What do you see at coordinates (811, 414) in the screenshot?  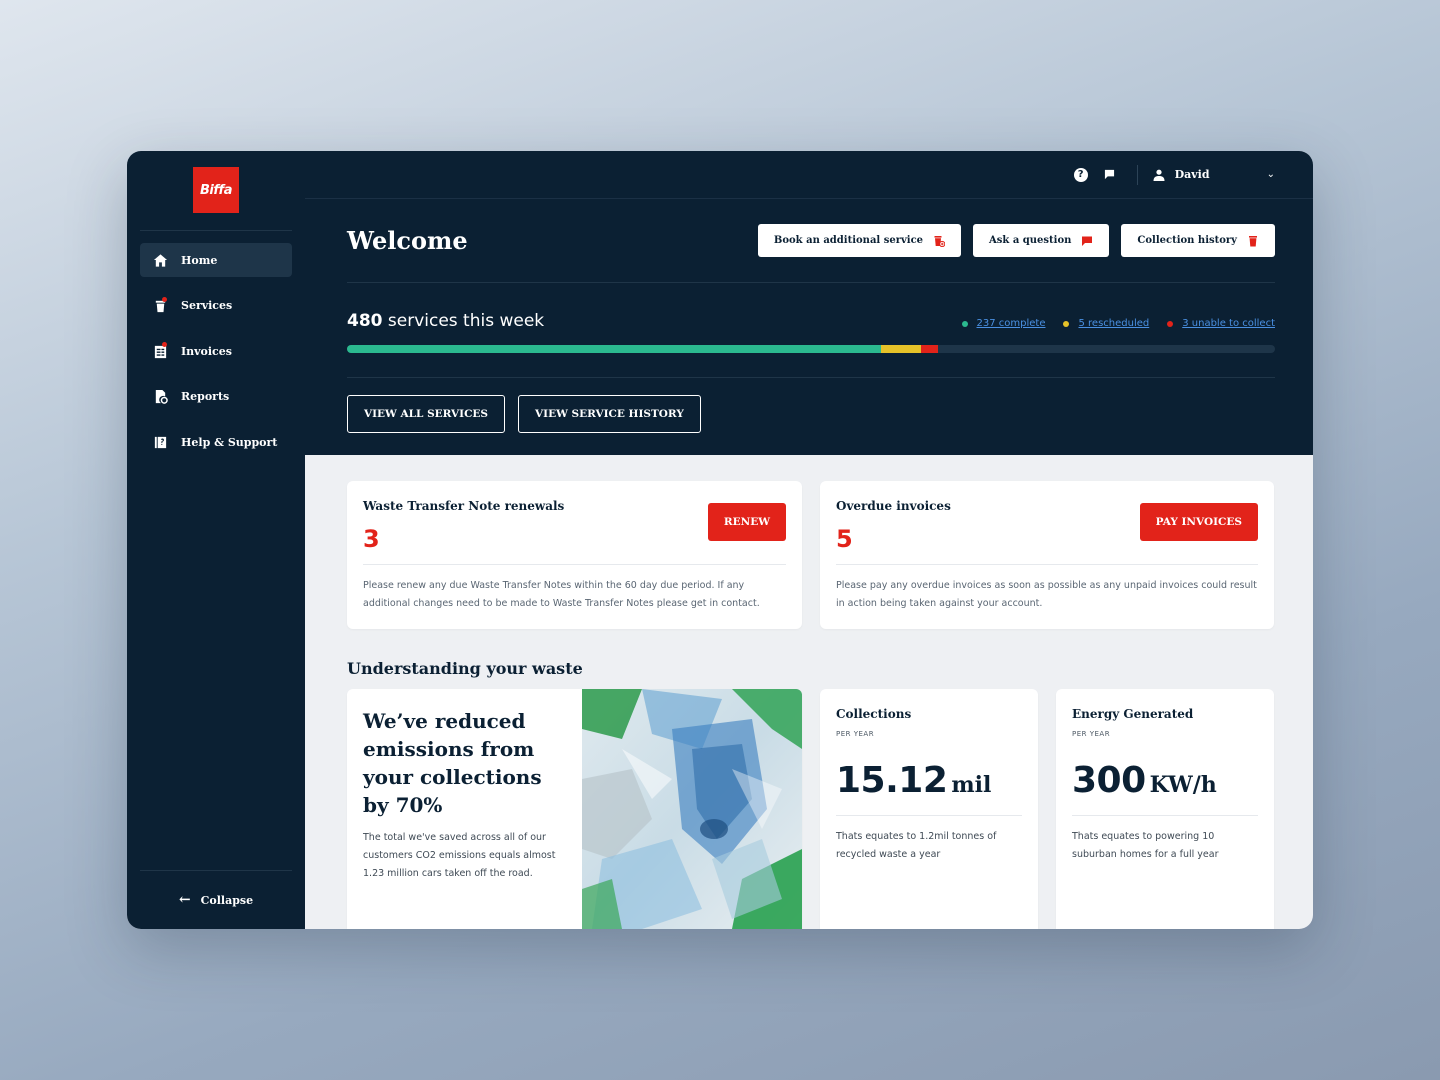 I see `hero-outline-actions: VIEW ALL SERVICES VIEW SERVICE HISTORY` at bounding box center [811, 414].